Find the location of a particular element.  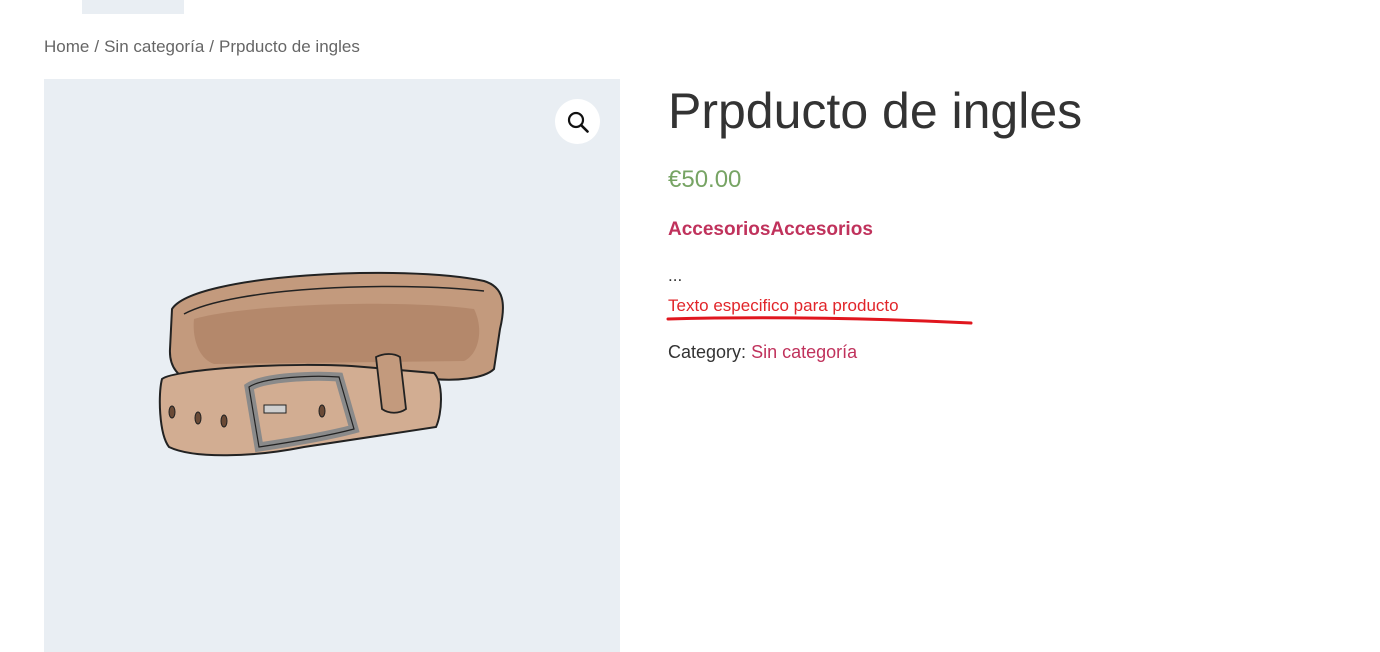

breadcrumb-home-link: Home is located at coordinates (66, 46).